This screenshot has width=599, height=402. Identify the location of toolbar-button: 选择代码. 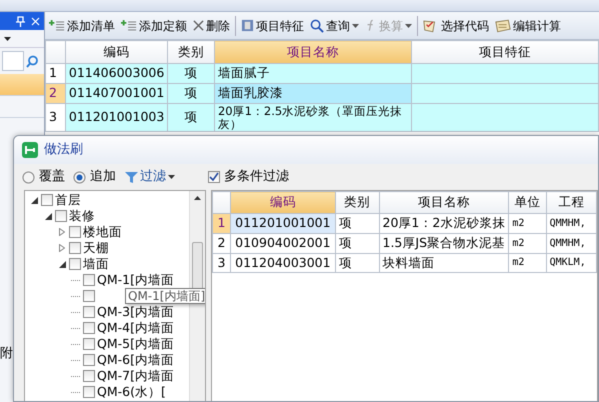
(456, 25).